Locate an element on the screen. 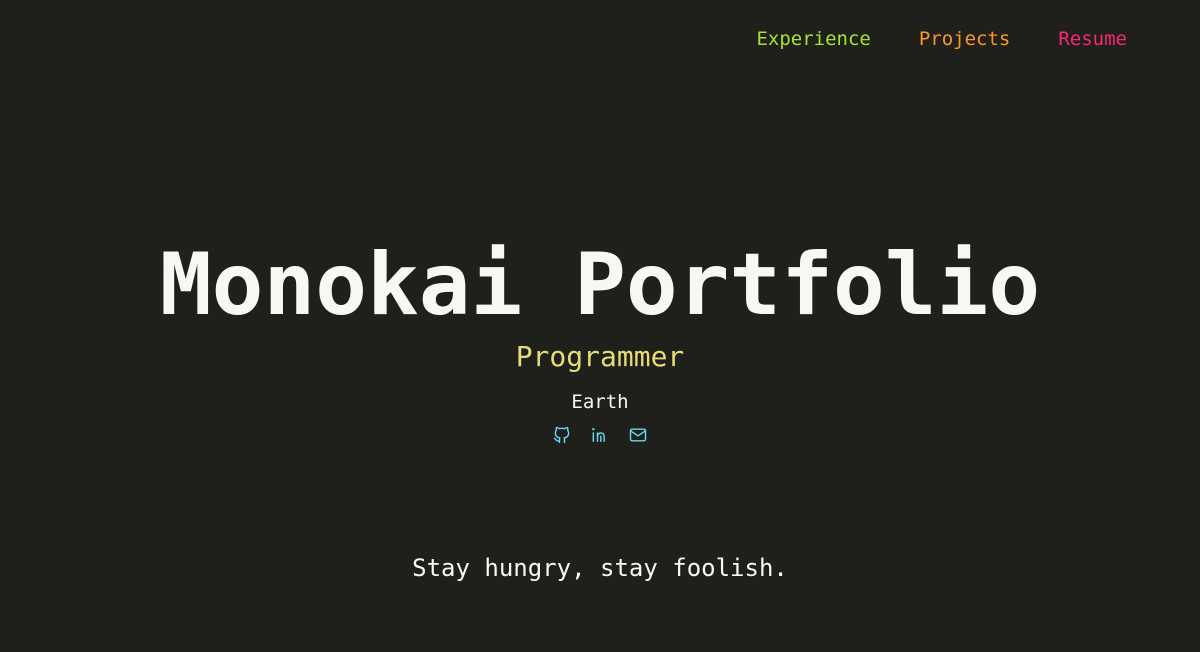 Image resolution: width=1200 pixels, height=652 pixels. page-title: Monokai Portfolio is located at coordinates (600, 285).